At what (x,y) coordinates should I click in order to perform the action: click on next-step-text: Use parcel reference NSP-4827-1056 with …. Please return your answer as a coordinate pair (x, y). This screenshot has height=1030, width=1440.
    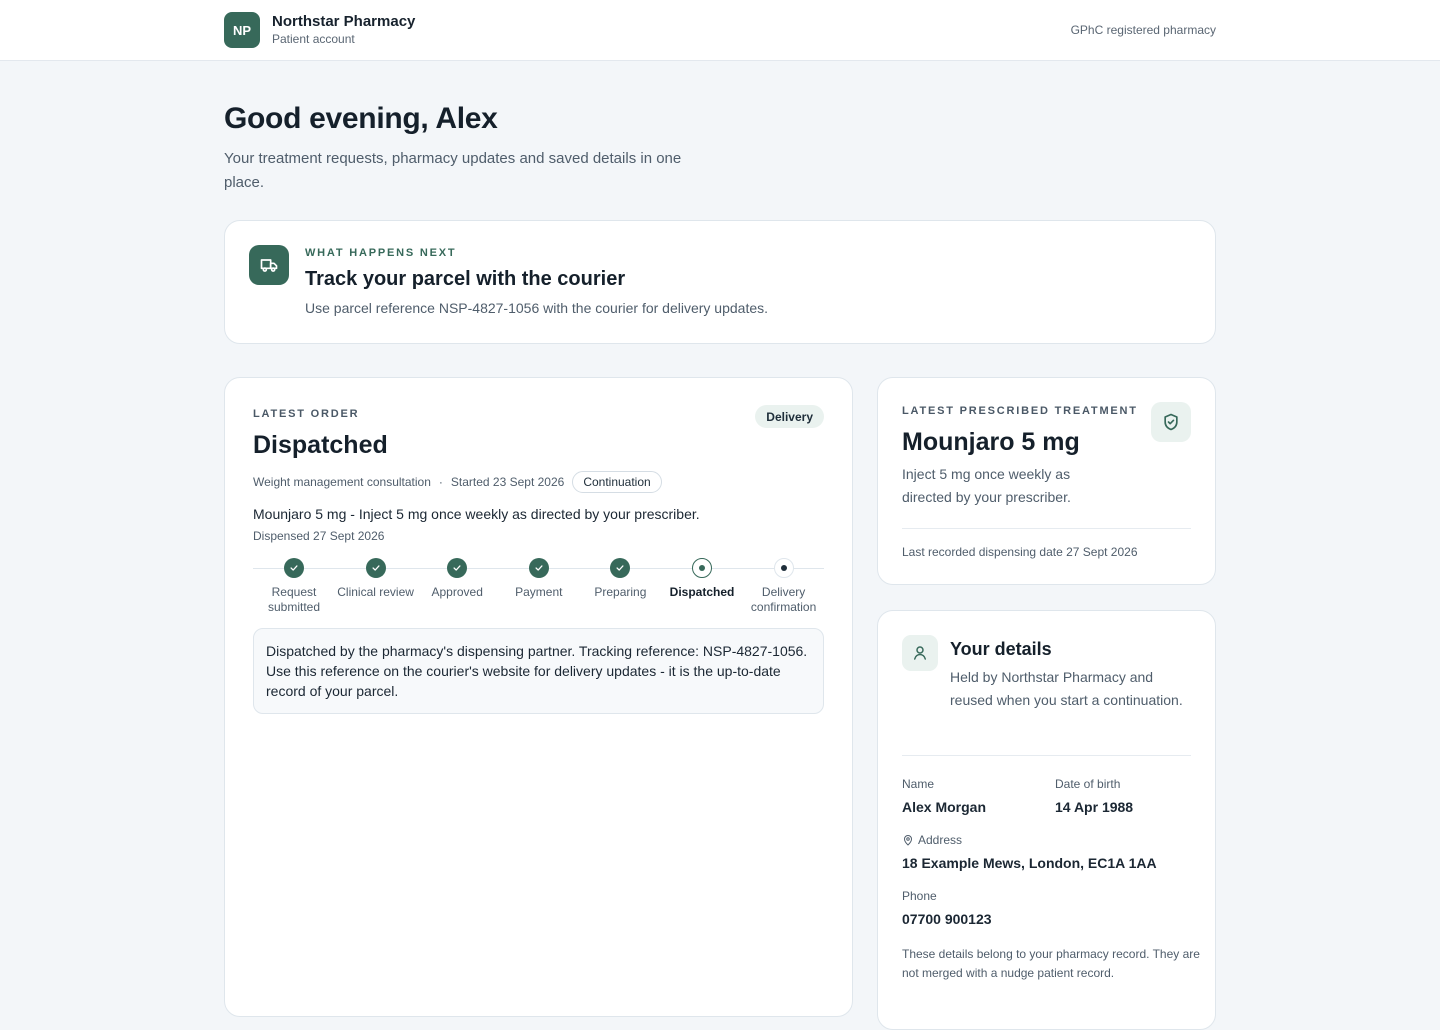
    Looking at the image, I should click on (537, 308).